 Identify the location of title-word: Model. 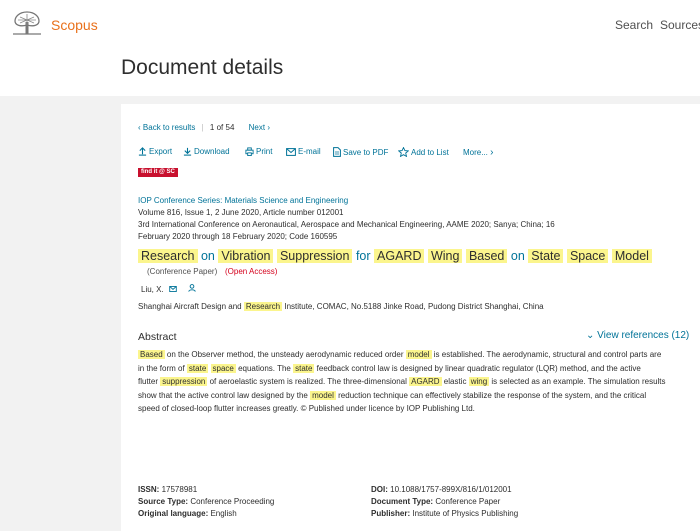
(631, 256).